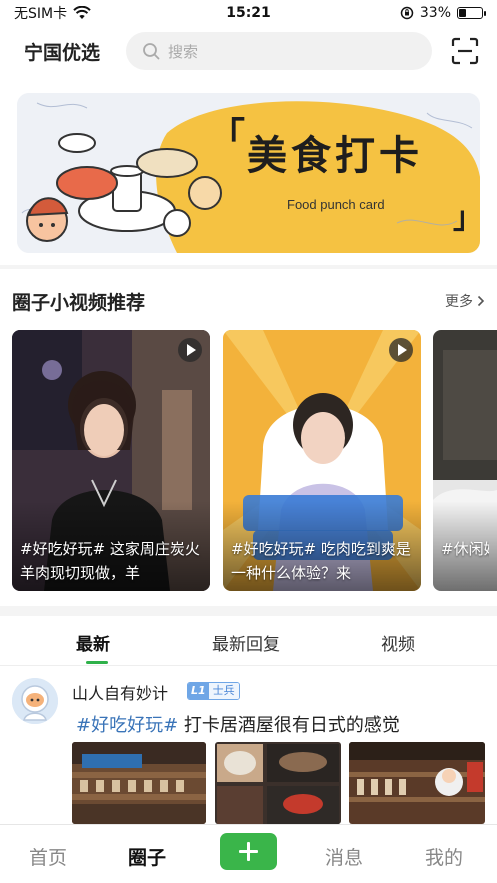 The height and width of the screenshot is (883, 497). What do you see at coordinates (246, 642) in the screenshot?
I see `tab-latest-reply: 最新回复` at bounding box center [246, 642].